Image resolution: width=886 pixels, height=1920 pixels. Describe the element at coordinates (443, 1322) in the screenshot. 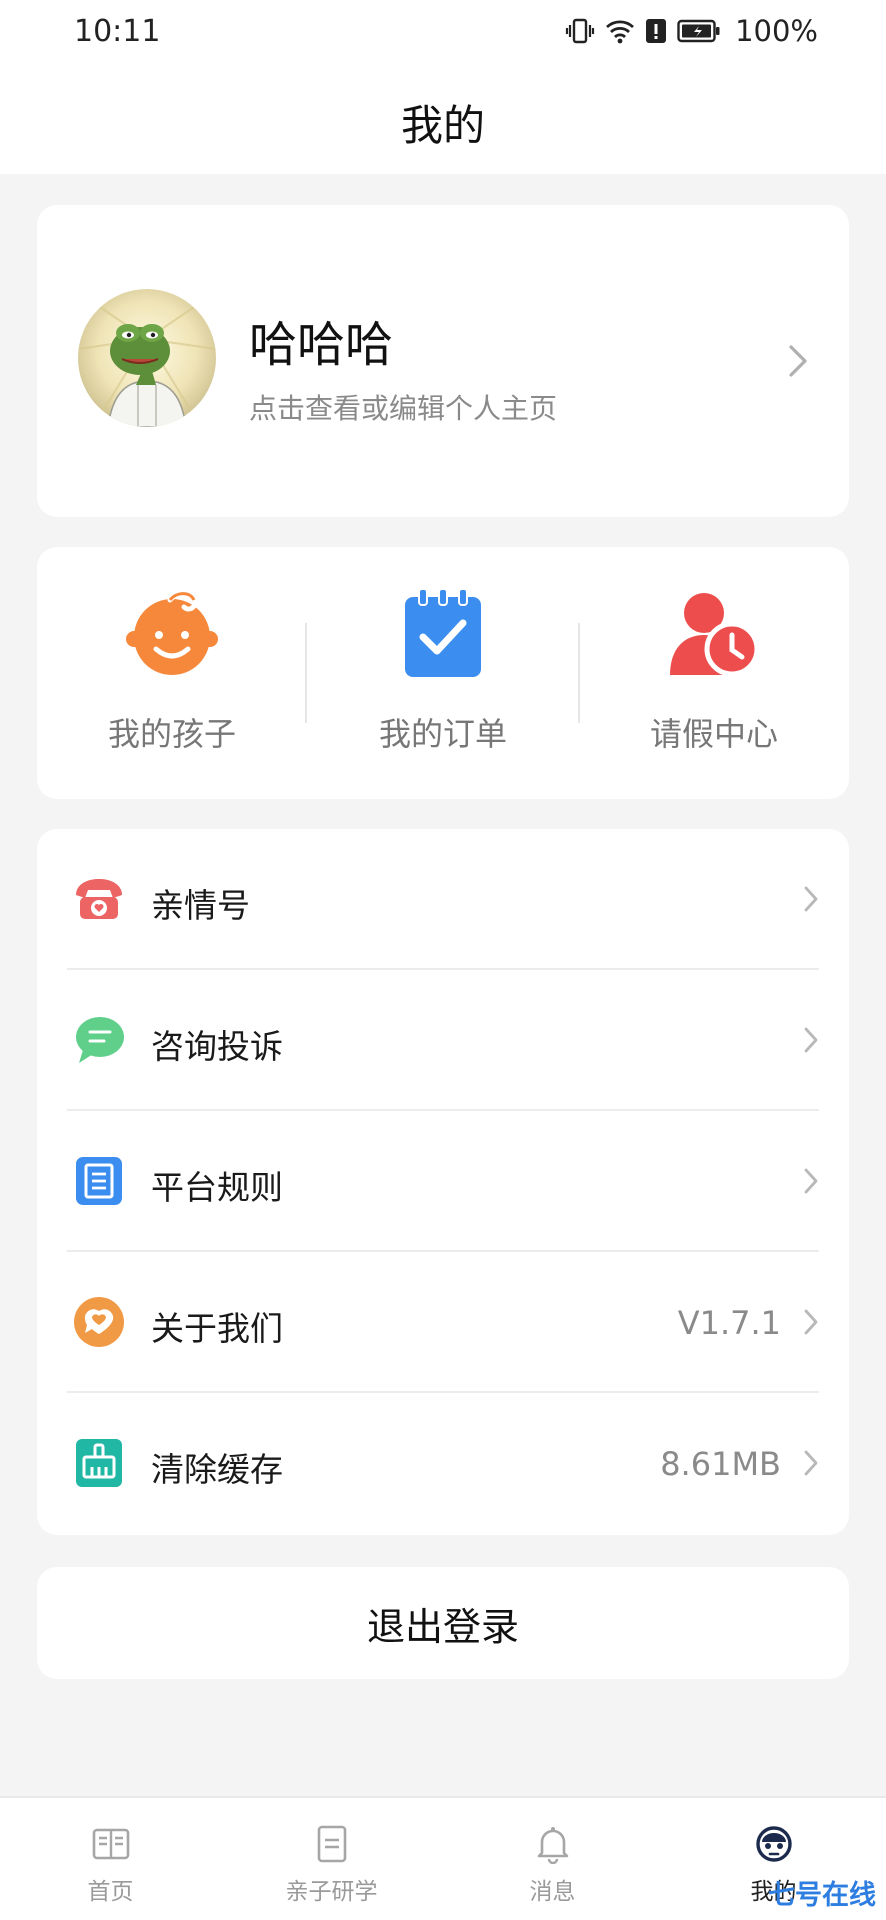

I see `menu-item-about-us: 关于我们 V1.7.1` at that location.